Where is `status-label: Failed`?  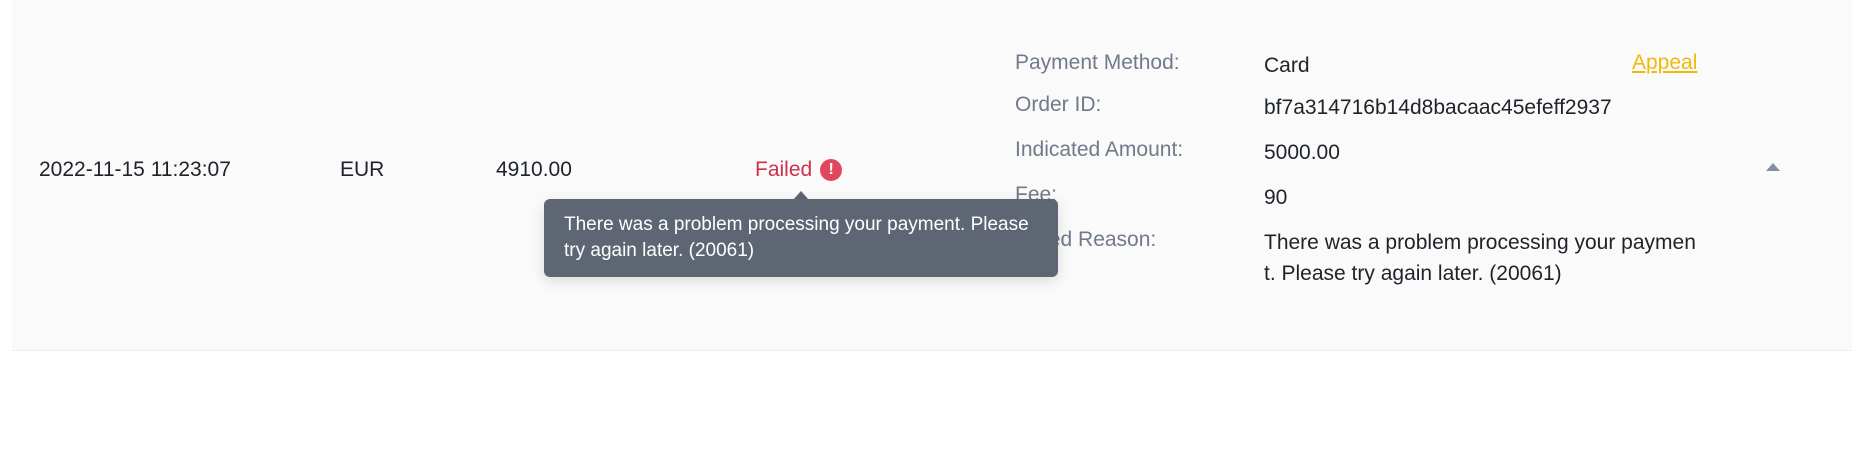 status-label: Failed is located at coordinates (784, 169).